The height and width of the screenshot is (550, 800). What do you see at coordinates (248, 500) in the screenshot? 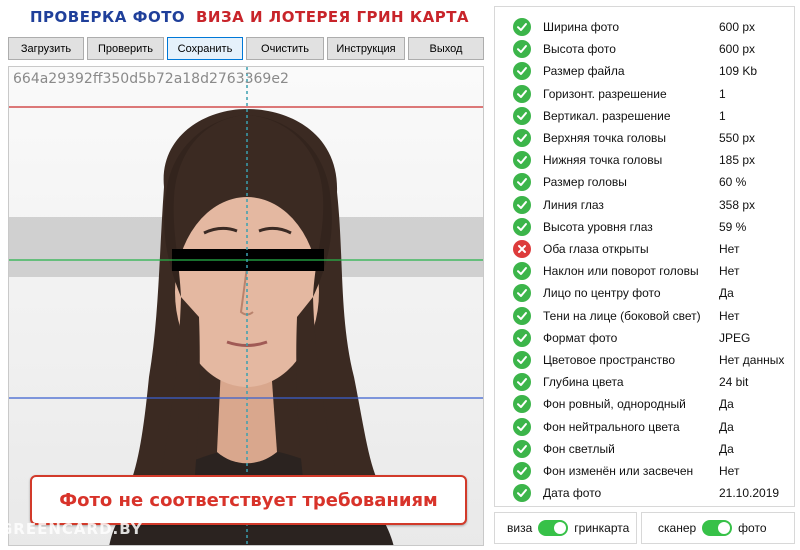
I see `status-banner: Фото не соответствует требованиям` at bounding box center [248, 500].